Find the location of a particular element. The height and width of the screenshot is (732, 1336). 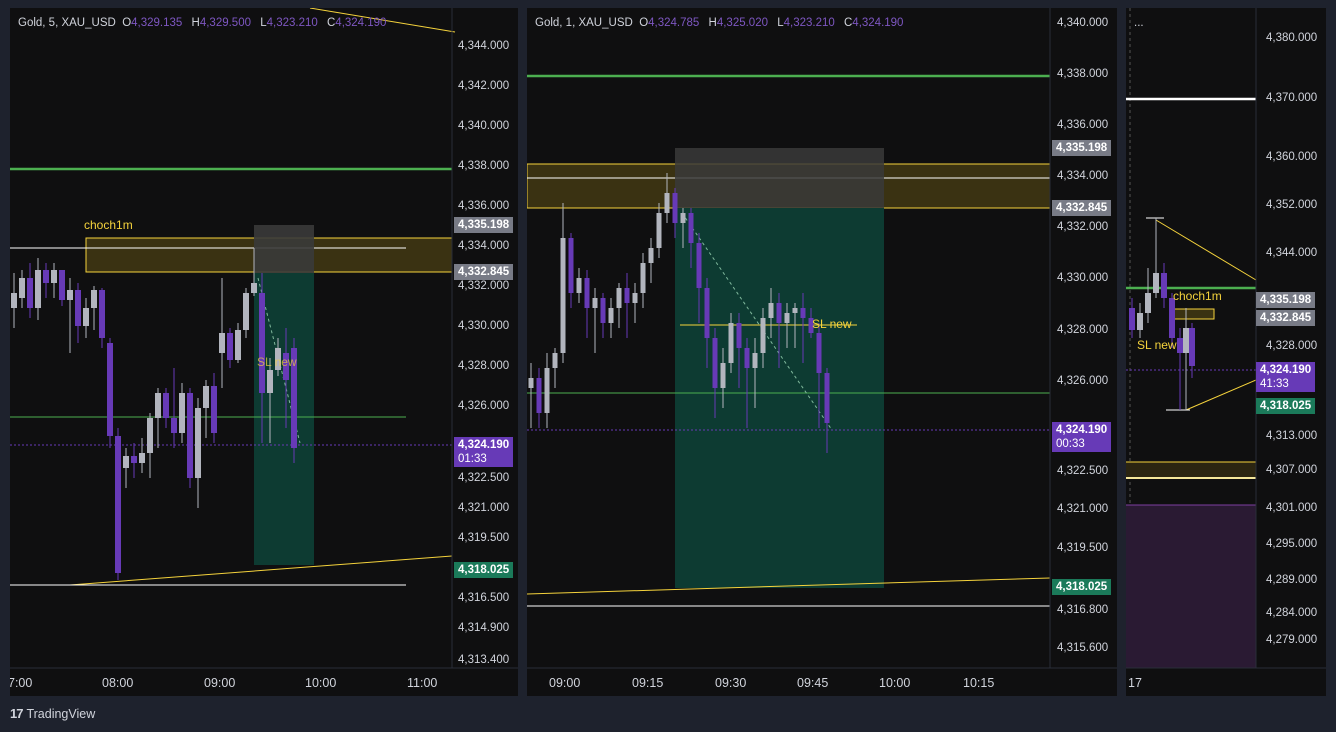

price-axis-label: 4,316.800 is located at coordinates (1083, 610).